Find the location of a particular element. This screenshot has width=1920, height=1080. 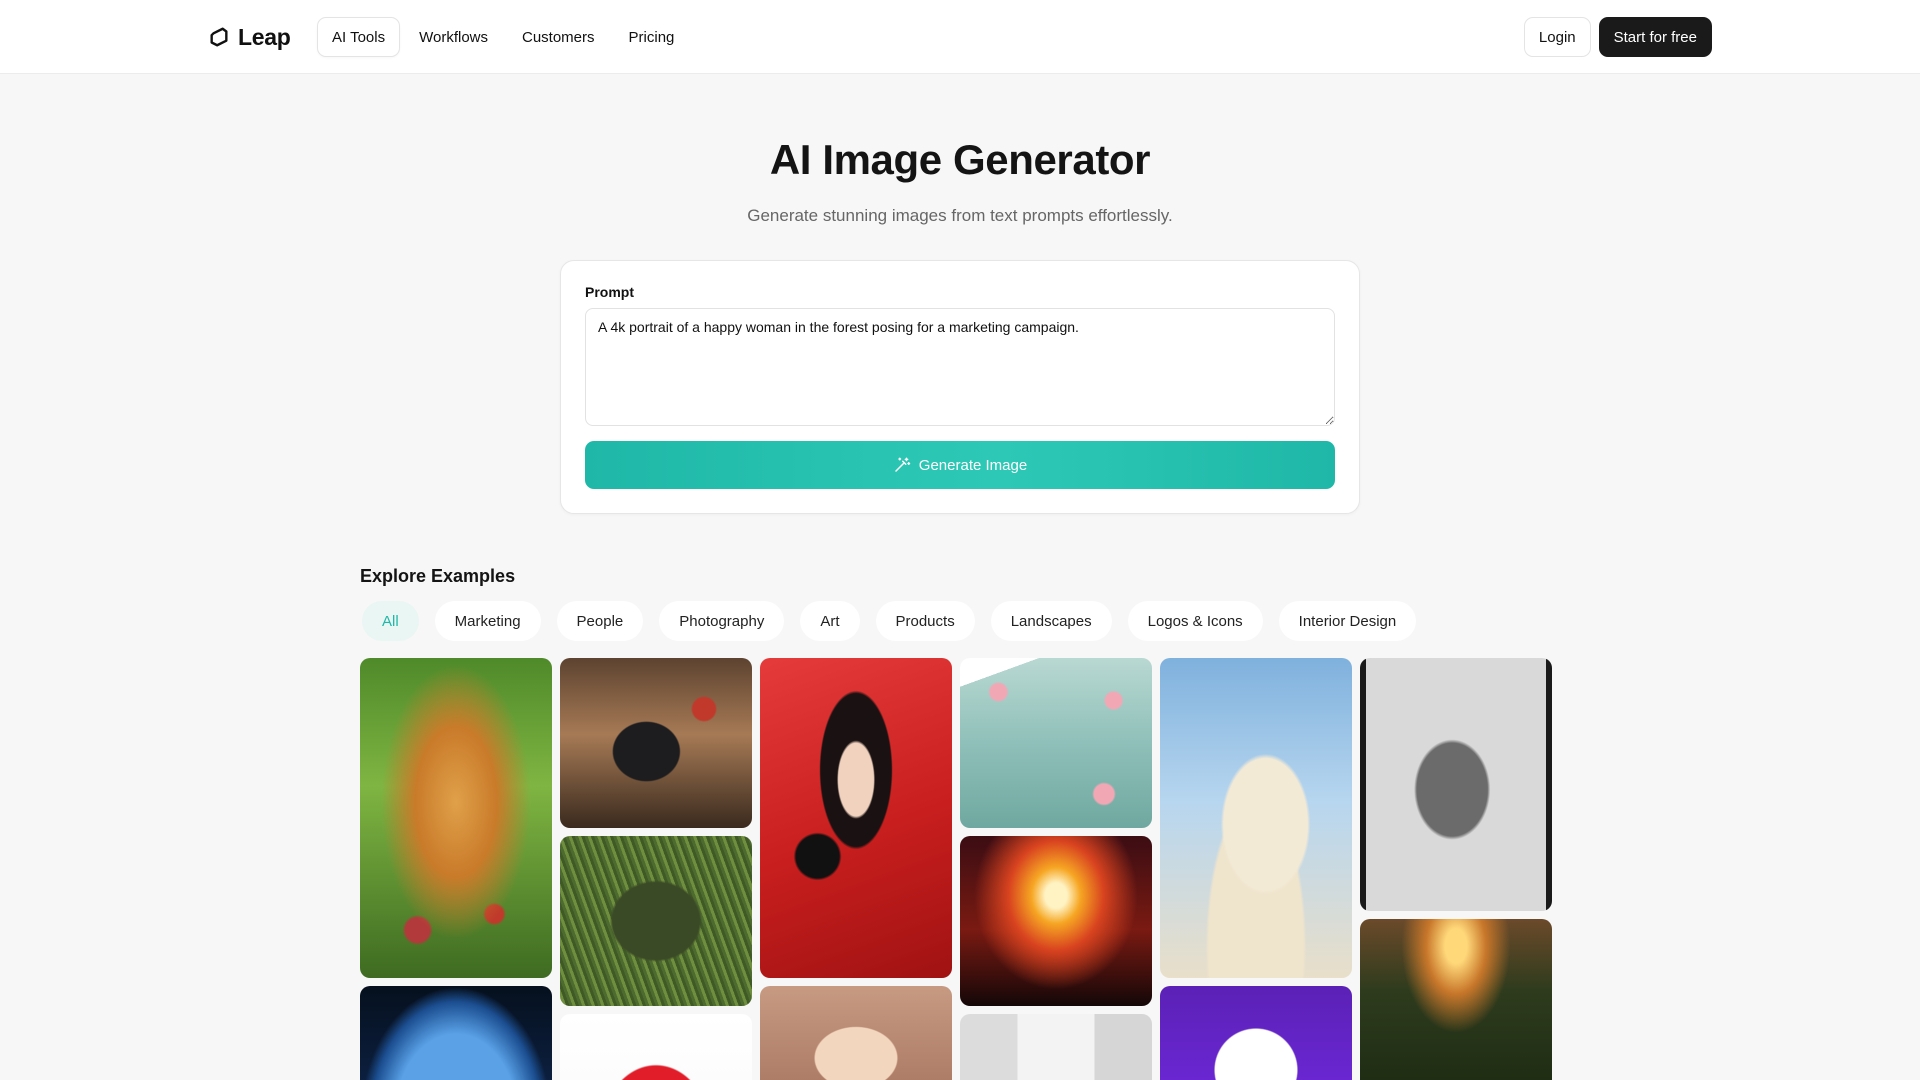

example-image-gray-tshirt is located at coordinates (1456, 784).